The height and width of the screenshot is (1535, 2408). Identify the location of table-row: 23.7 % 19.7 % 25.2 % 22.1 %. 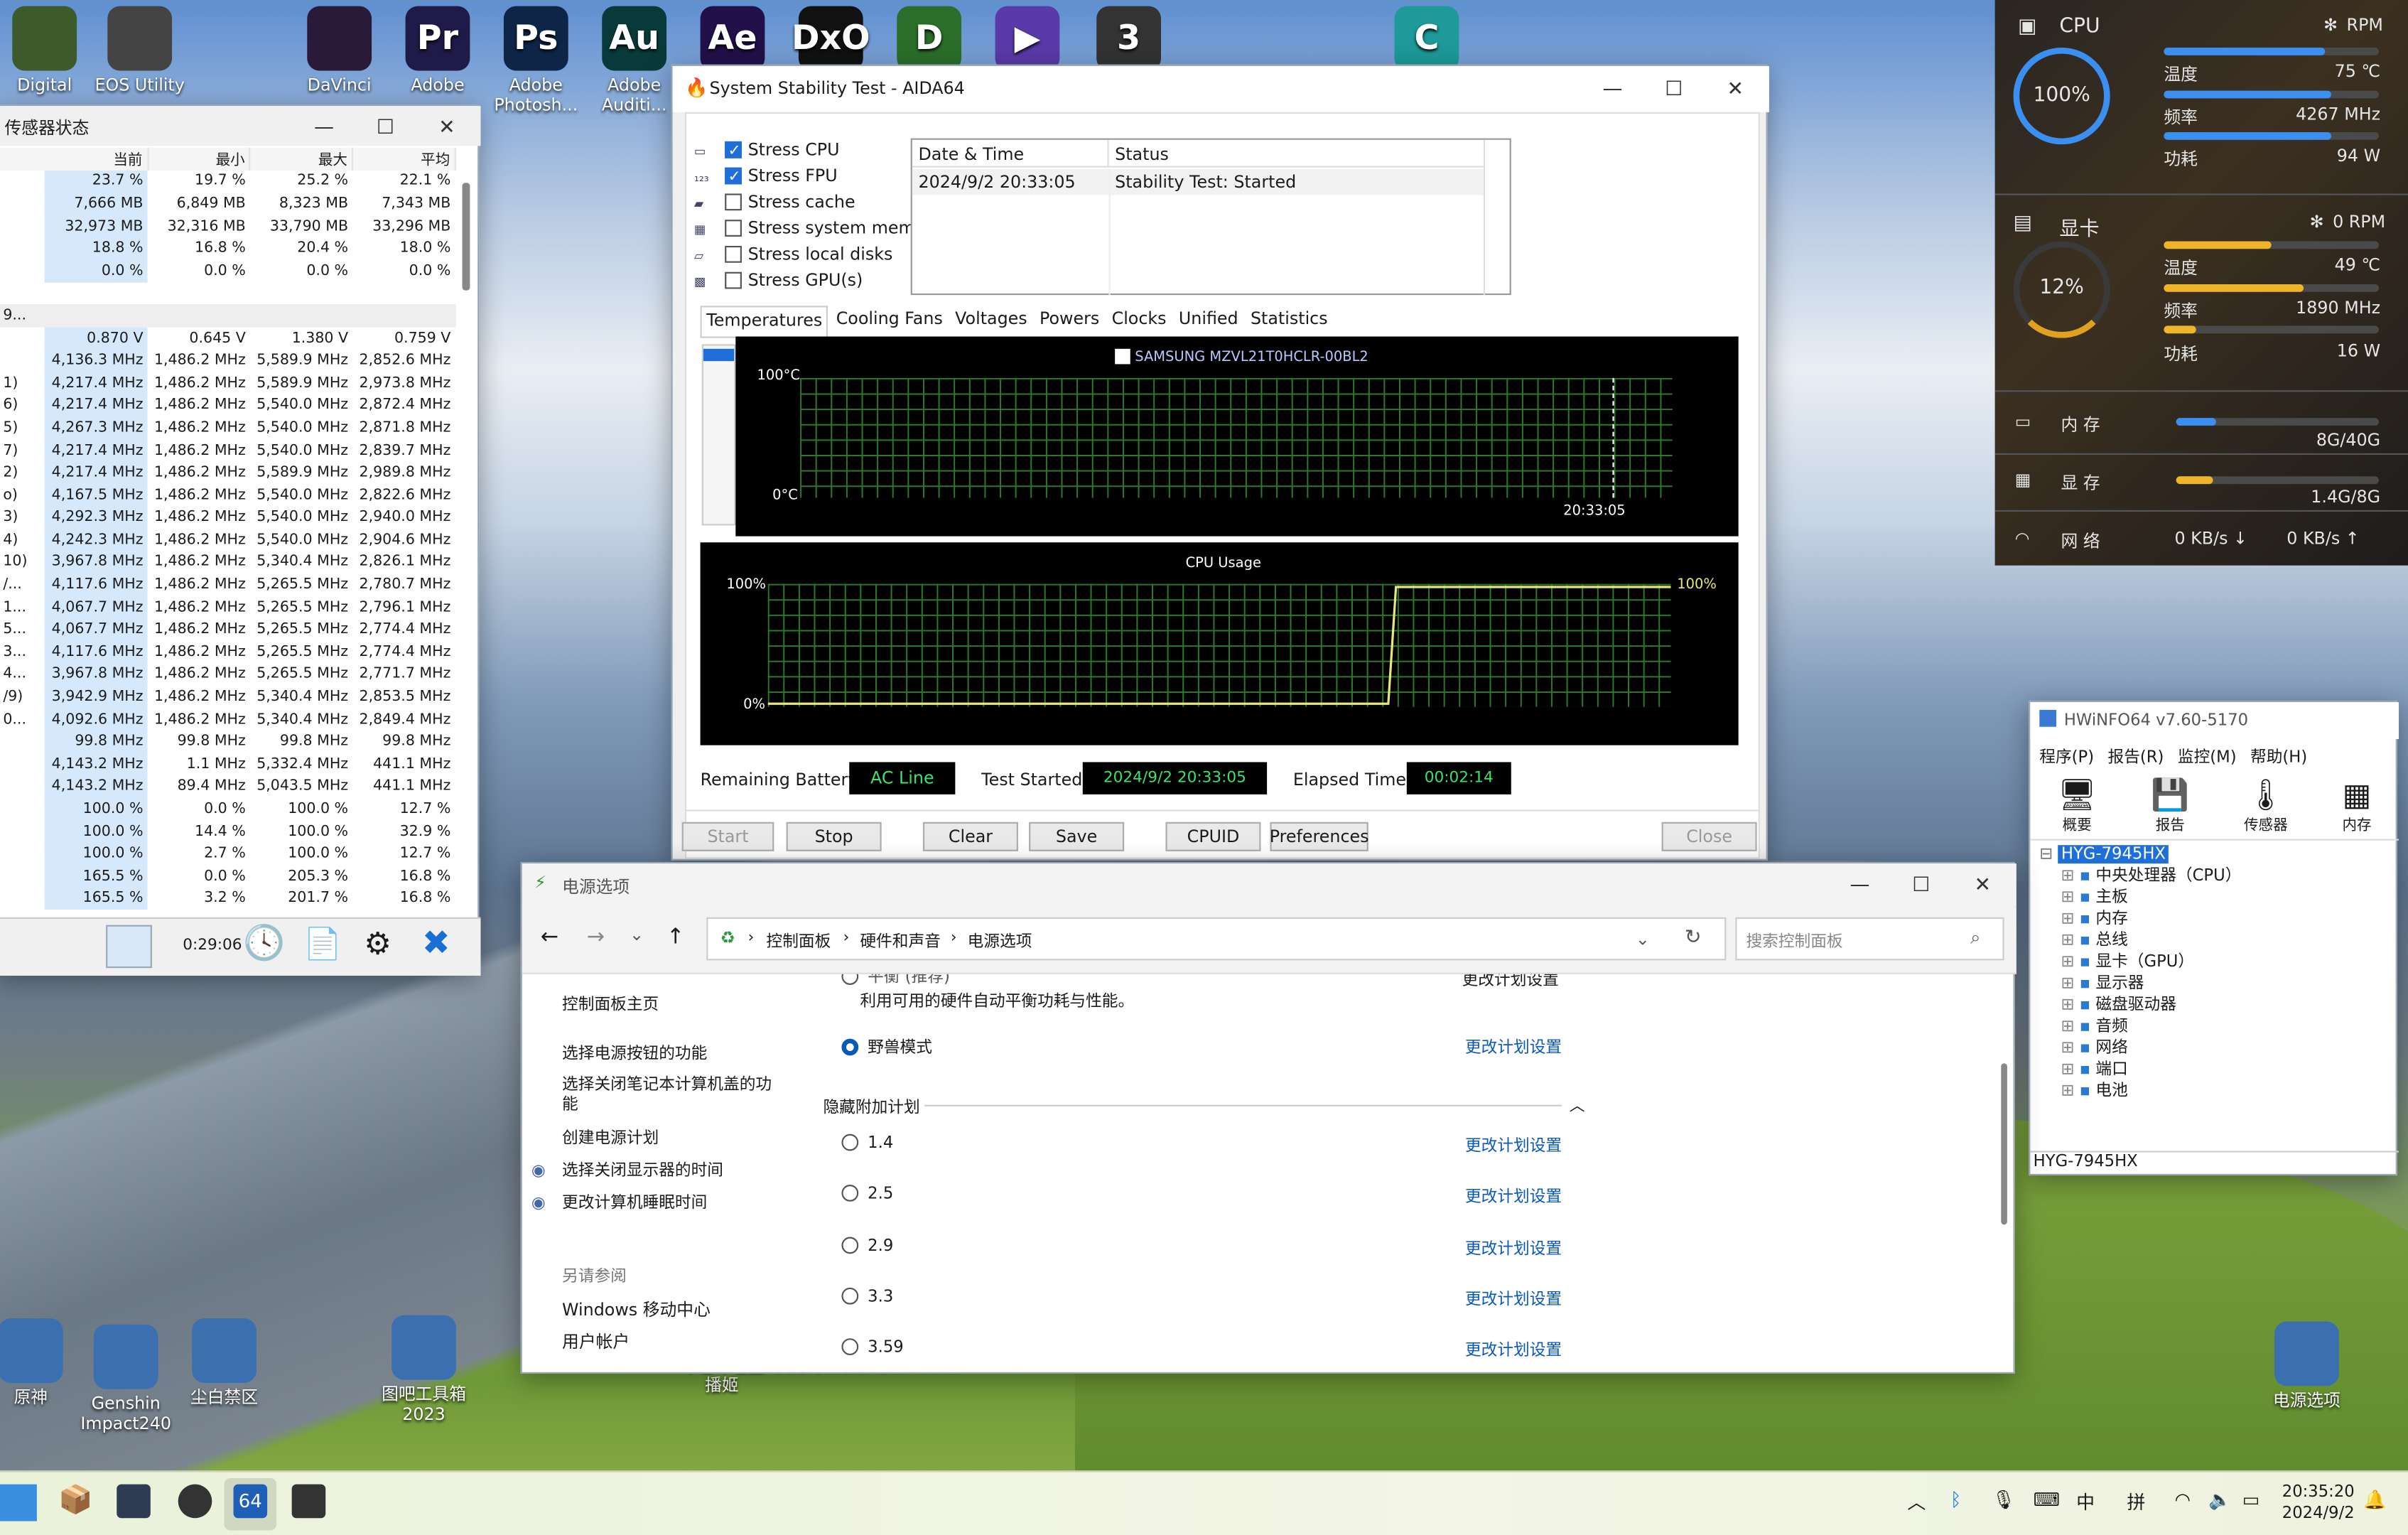
(227, 181).